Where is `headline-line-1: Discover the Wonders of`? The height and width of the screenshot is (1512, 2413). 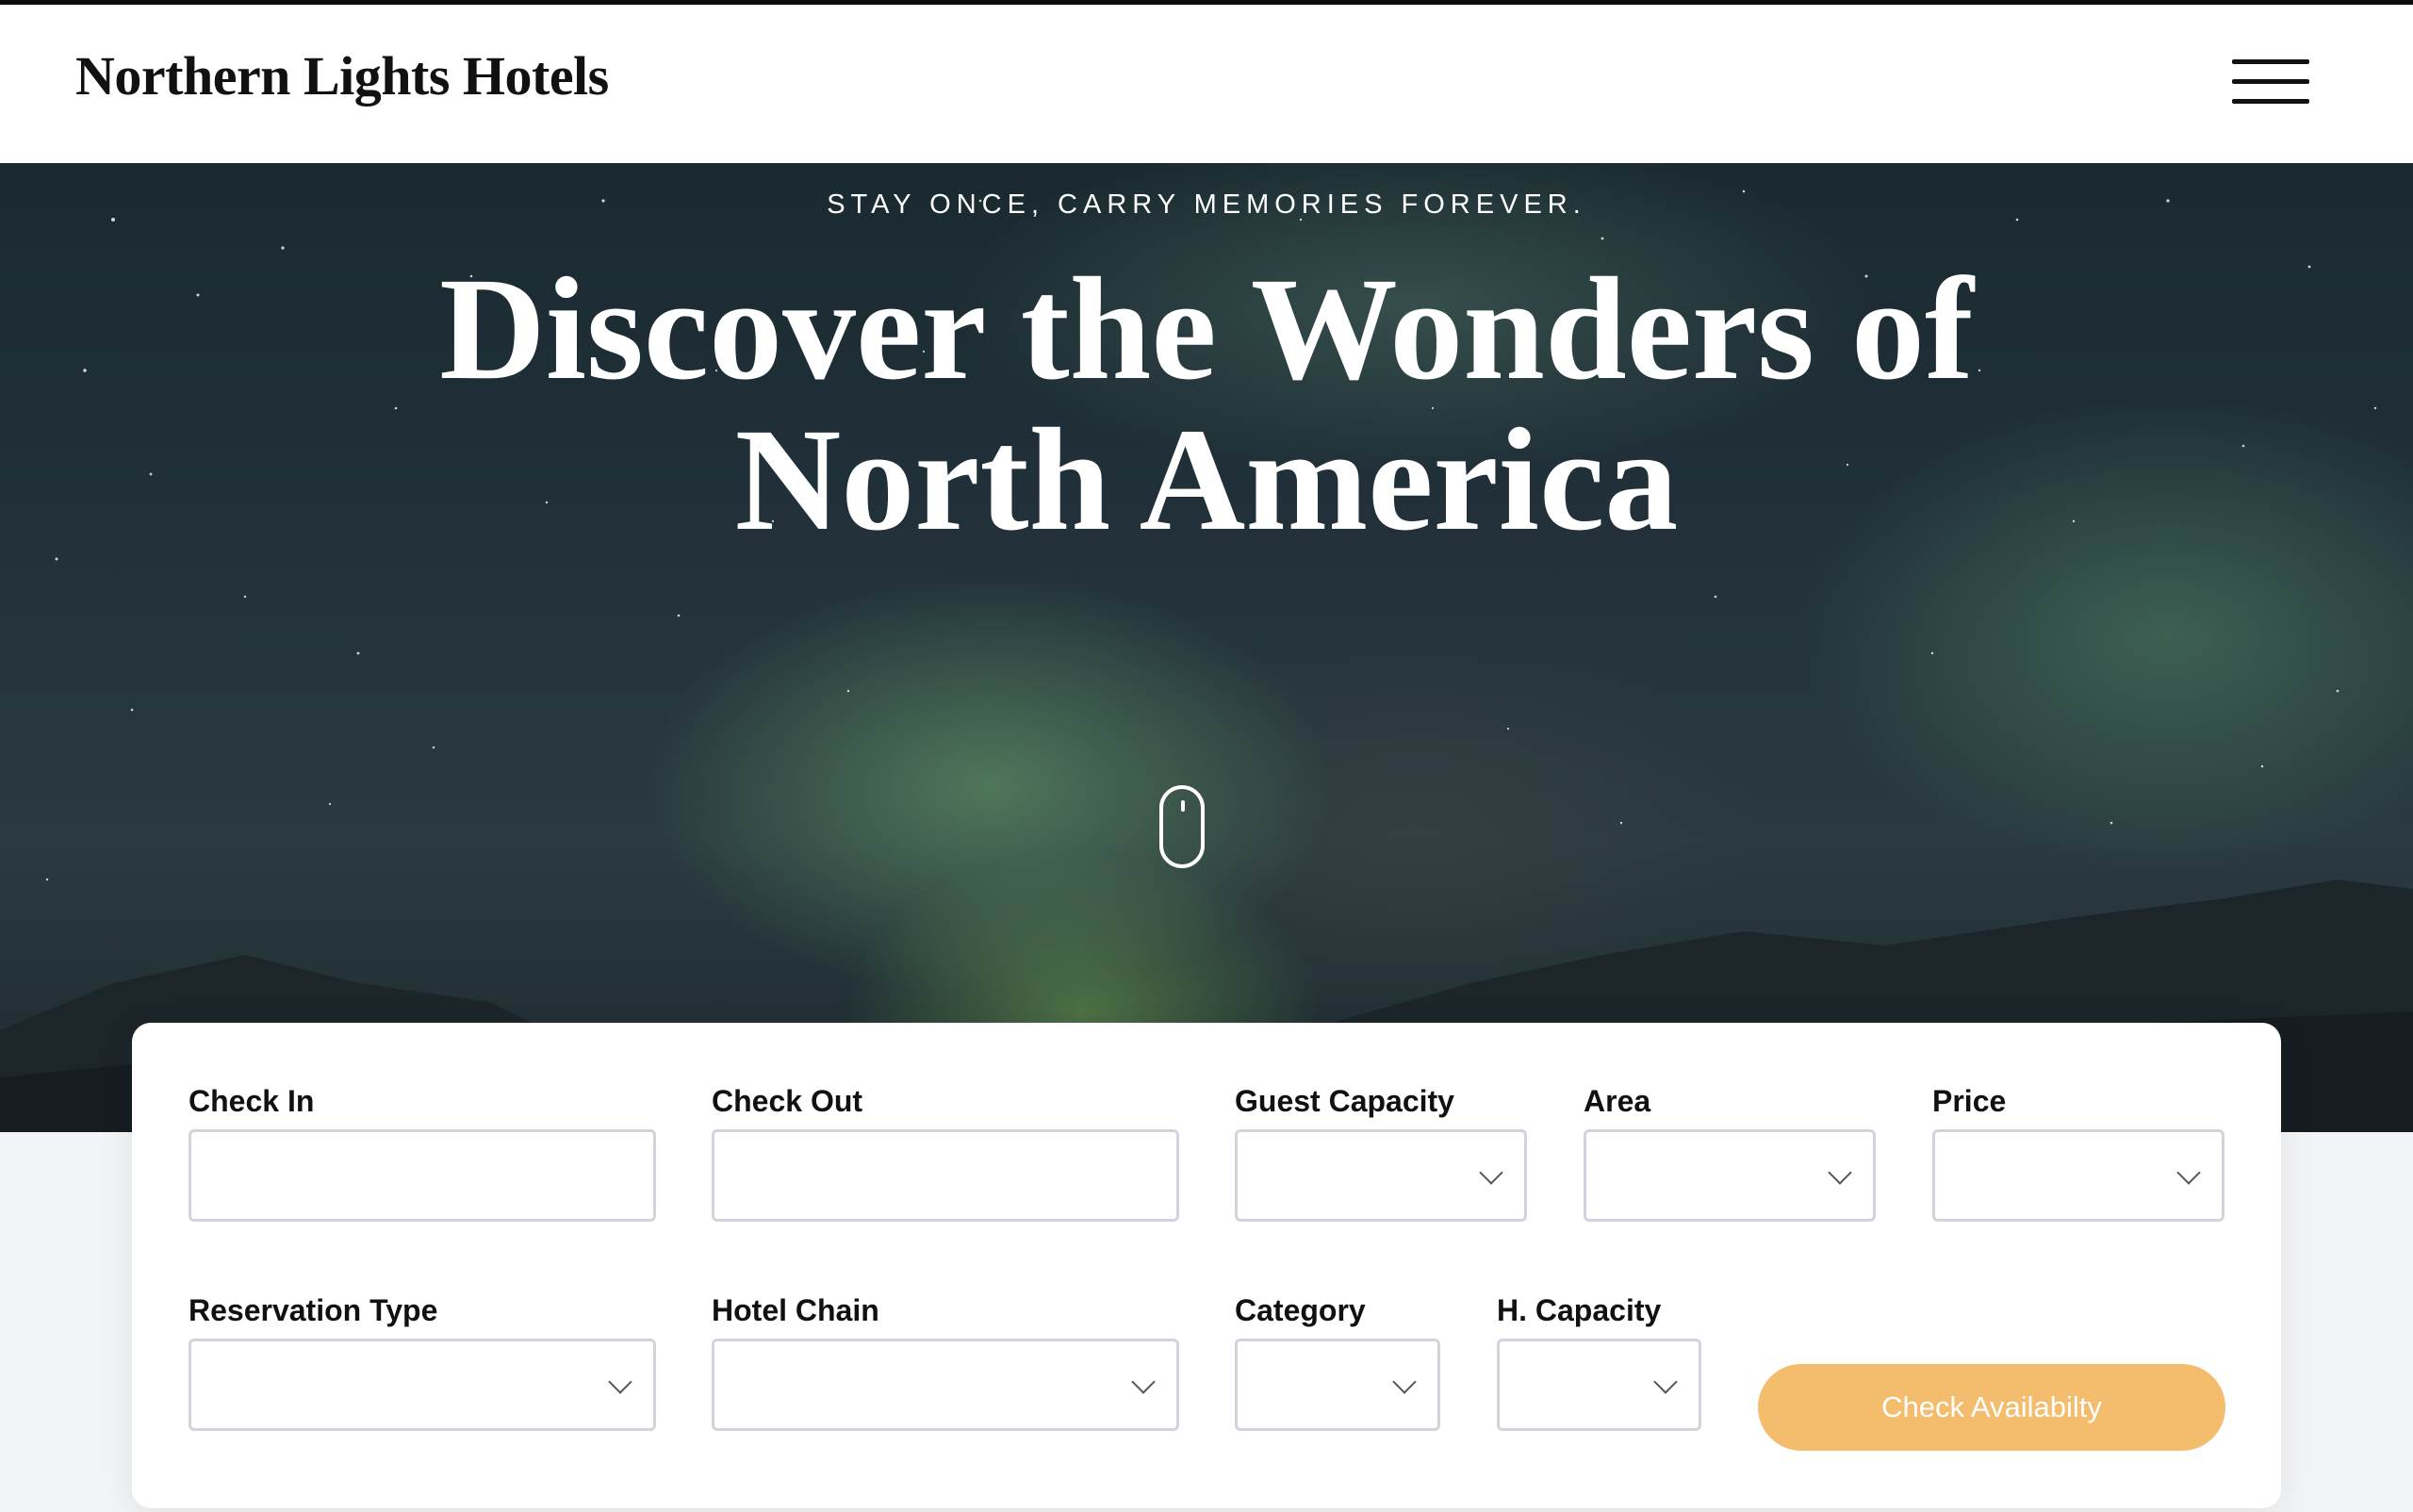 headline-line-1: Discover the Wonders of is located at coordinates (1206, 328).